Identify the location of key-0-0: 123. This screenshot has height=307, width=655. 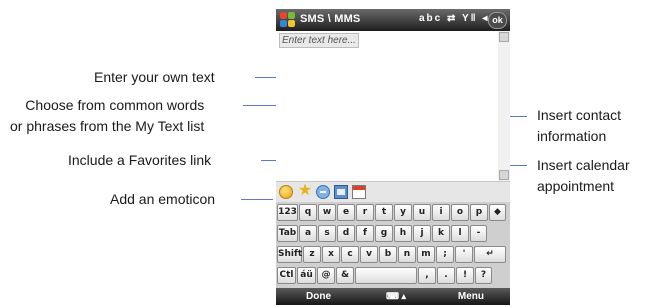
(287, 212).